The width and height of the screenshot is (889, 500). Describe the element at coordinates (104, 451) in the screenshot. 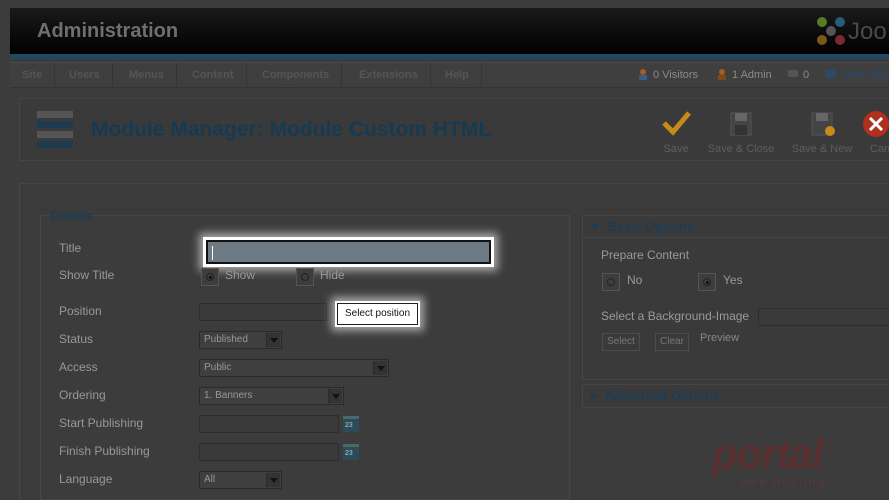

I see `finish-publishing-label: Finish Publishing` at that location.